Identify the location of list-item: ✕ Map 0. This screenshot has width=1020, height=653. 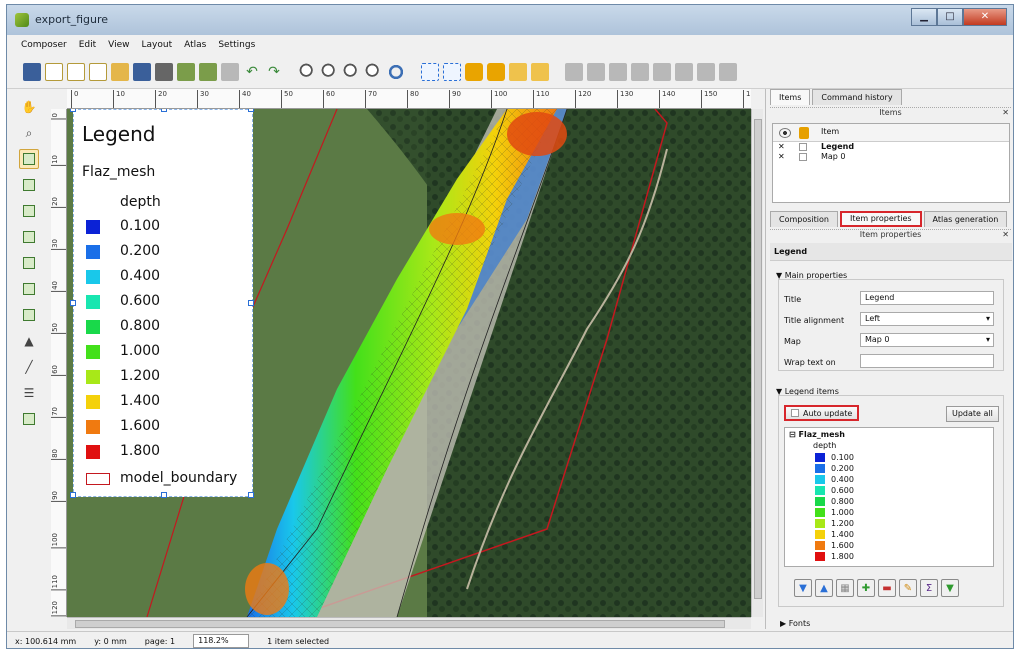
(891, 157).